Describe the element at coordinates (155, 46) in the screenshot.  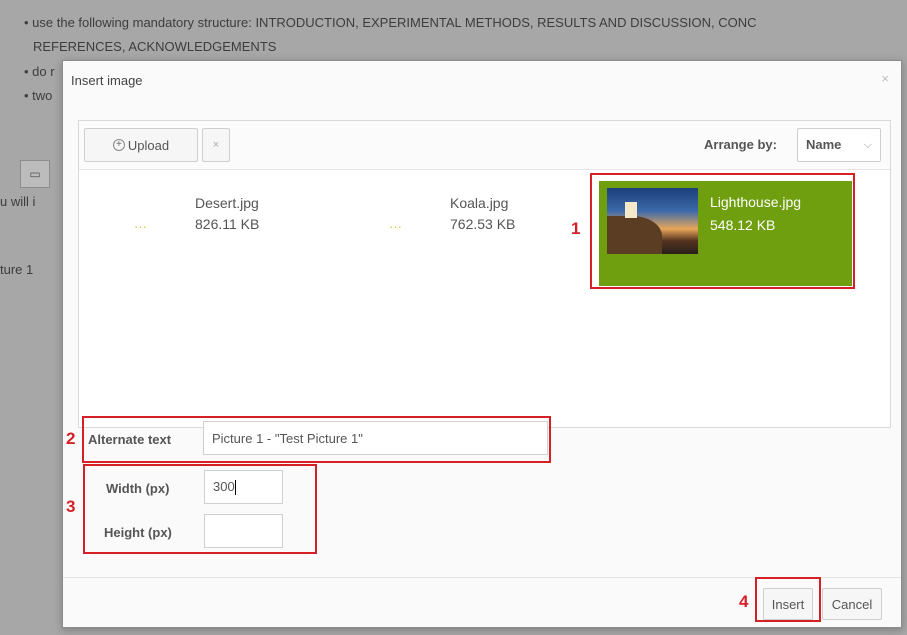
I see `bg-instruction-line: REFERENCES, ACKNOWLEDGEMENTS` at that location.